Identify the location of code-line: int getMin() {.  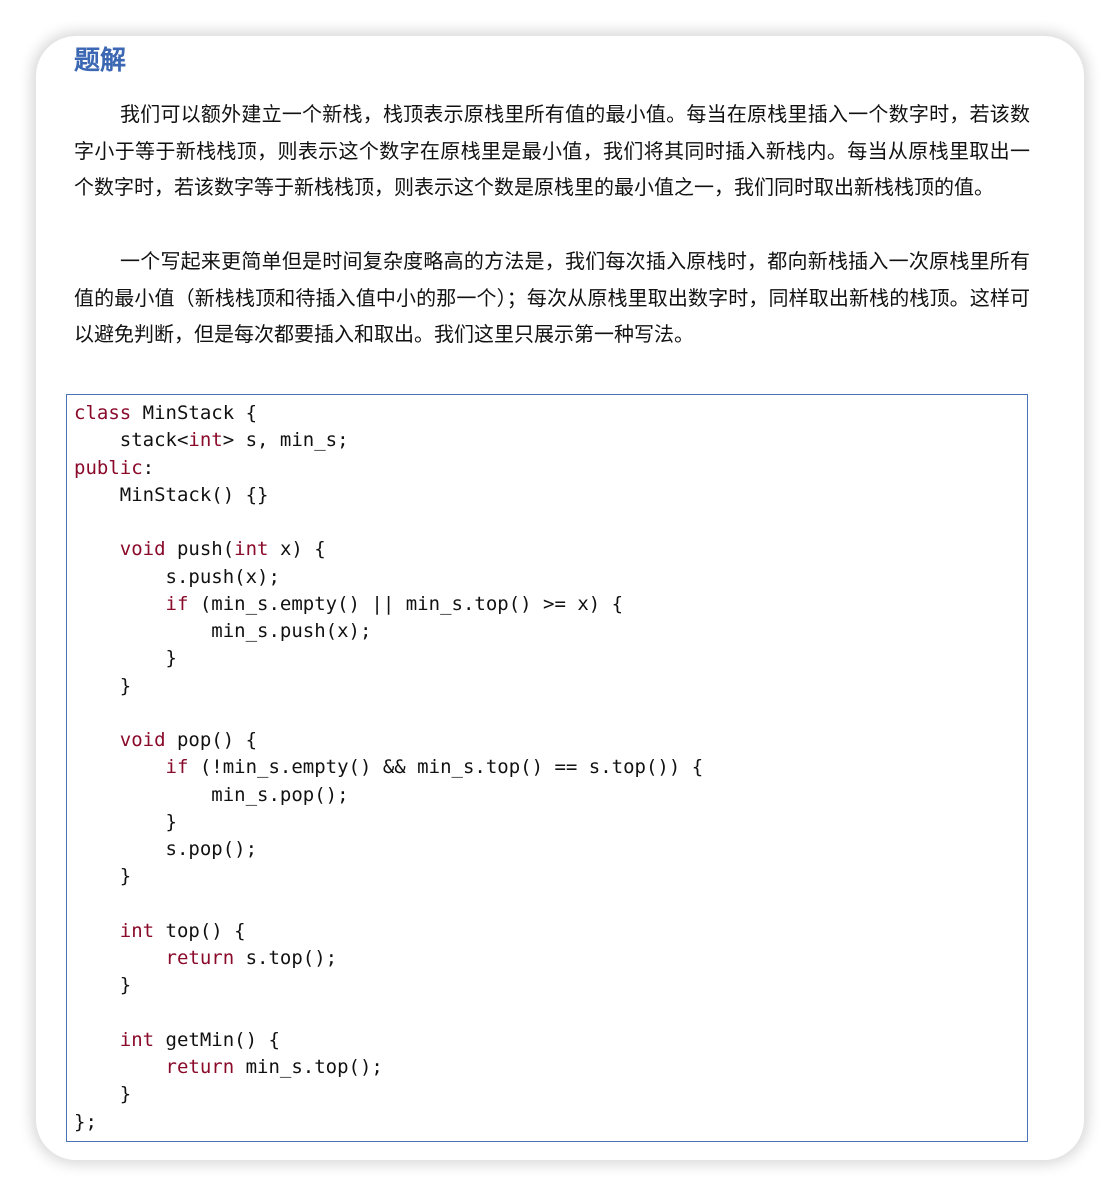
(177, 1040).